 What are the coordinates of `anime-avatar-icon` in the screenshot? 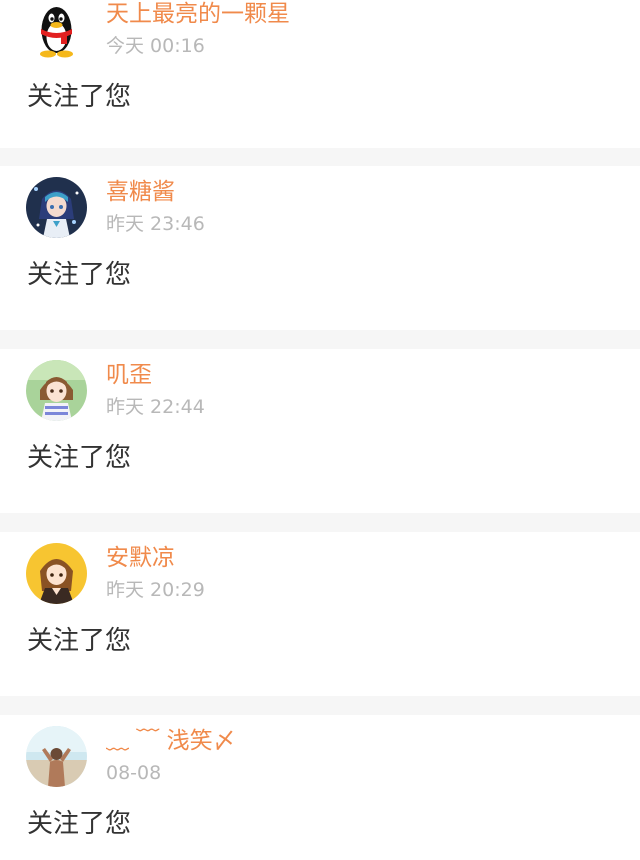 It's located at (56, 207).